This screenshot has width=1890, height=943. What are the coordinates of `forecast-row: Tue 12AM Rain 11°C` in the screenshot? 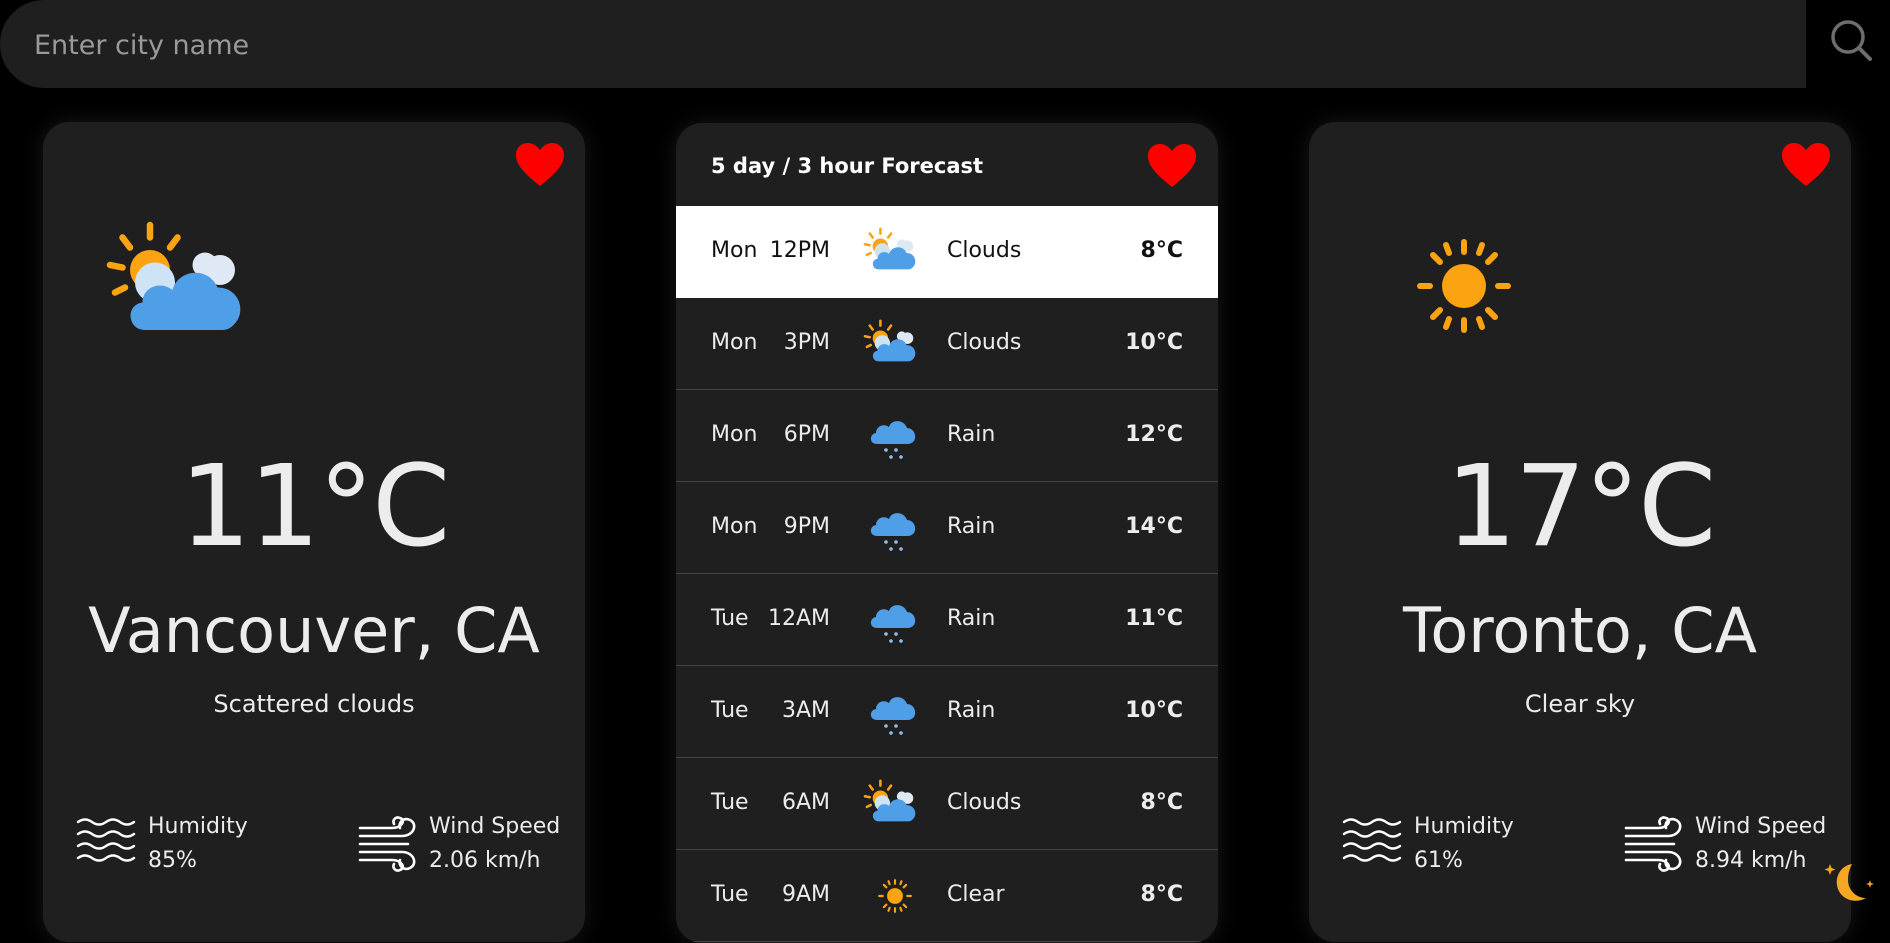 It's located at (947, 620).